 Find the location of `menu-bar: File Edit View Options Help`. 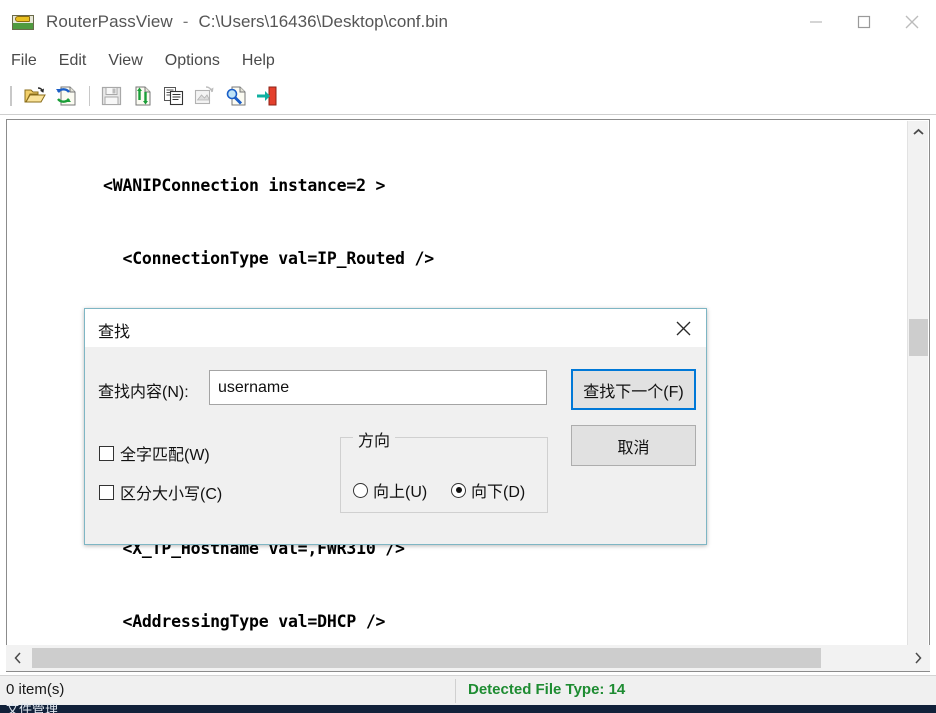

menu-bar: File Edit View Options Help is located at coordinates (468, 61).